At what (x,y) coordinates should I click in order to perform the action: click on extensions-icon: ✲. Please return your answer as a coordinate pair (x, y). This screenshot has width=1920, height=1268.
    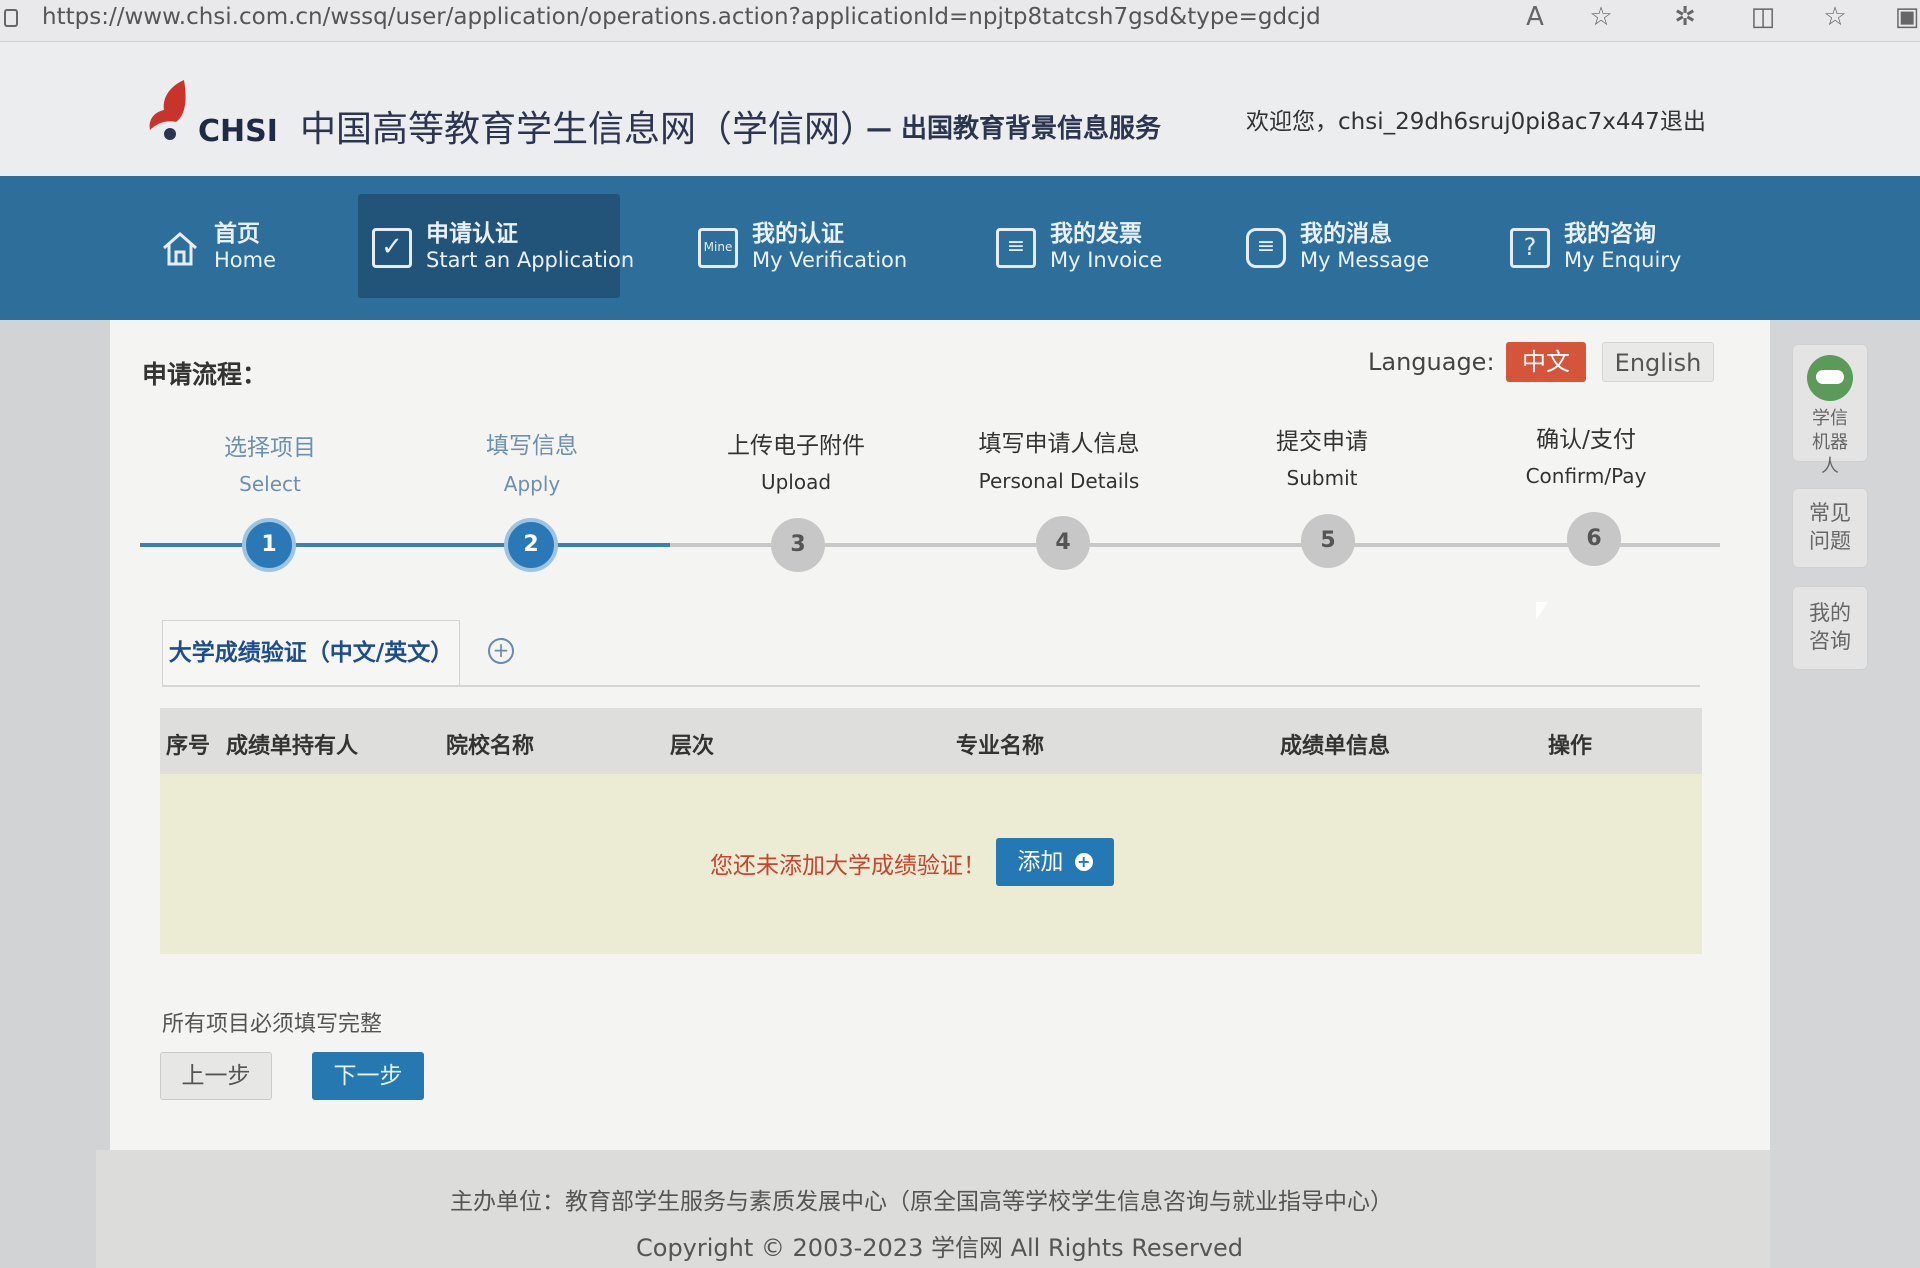
    Looking at the image, I should click on (1685, 17).